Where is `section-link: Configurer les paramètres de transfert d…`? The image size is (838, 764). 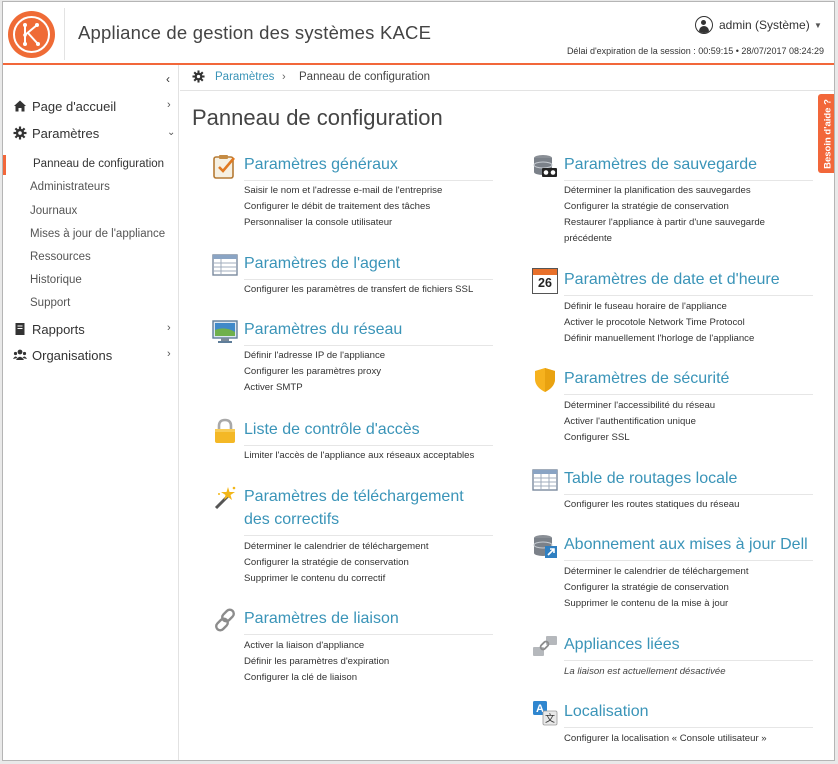 section-link: Configurer les paramètres de transfert d… is located at coordinates (358, 290).